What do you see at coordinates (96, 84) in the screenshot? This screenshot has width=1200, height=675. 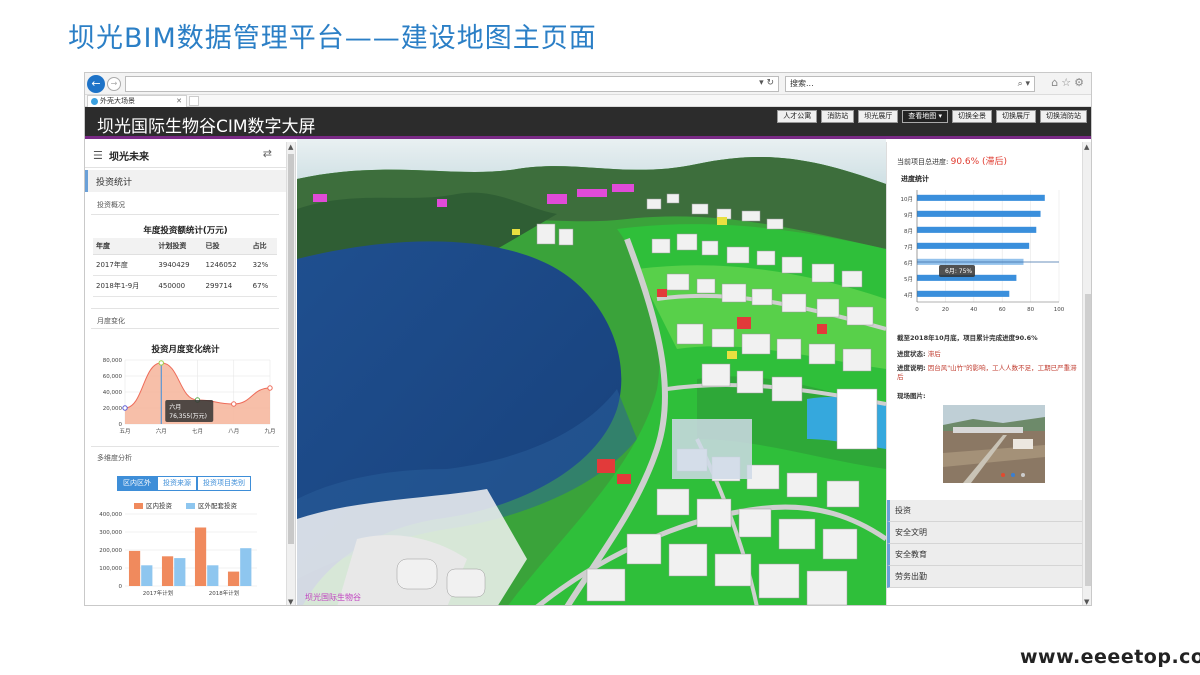 I see `back-arrow-icon: ←` at bounding box center [96, 84].